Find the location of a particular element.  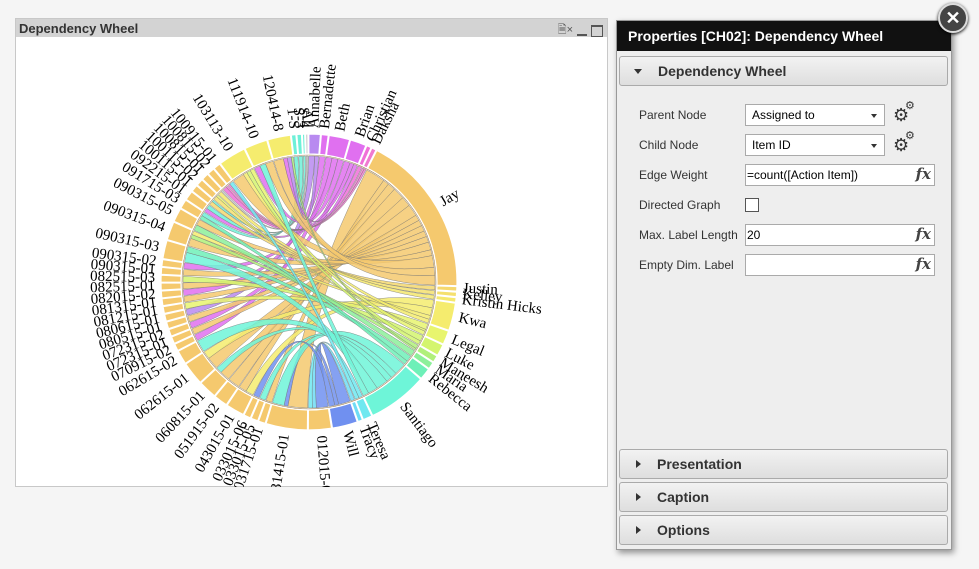

node-label: 120414-8 is located at coordinates (272, 103).